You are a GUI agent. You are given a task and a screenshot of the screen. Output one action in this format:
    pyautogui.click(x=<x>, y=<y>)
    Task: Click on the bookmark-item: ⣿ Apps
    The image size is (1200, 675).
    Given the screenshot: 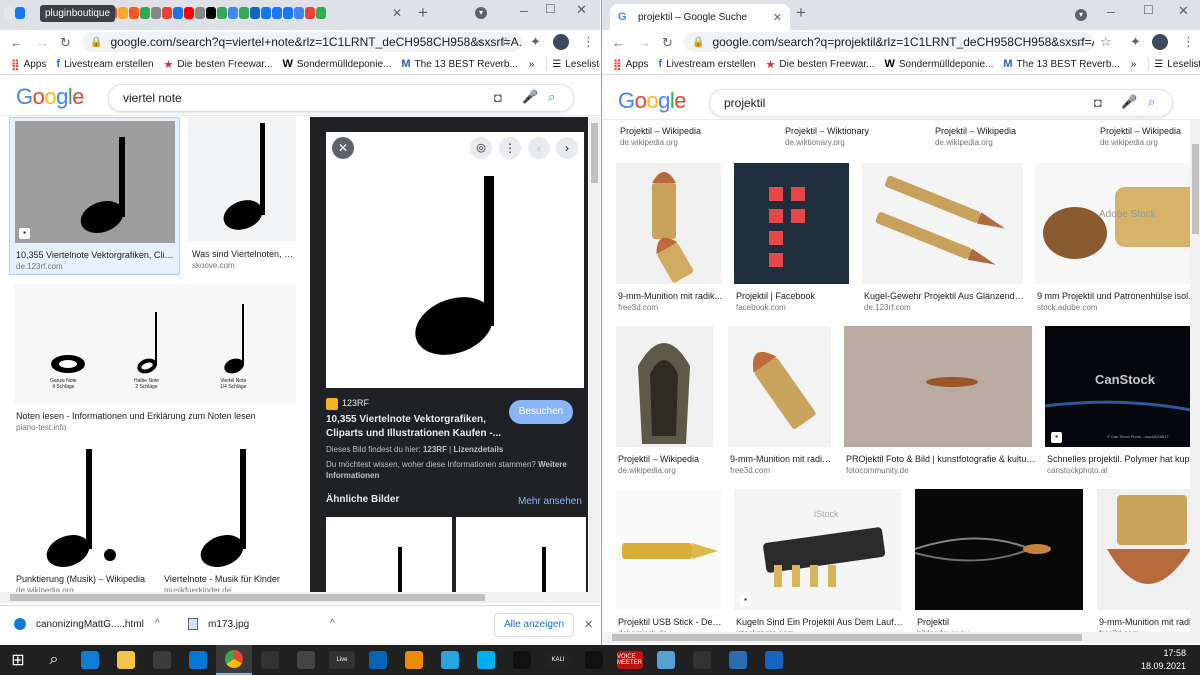 What is the action you would take?
    pyautogui.click(x=630, y=64)
    